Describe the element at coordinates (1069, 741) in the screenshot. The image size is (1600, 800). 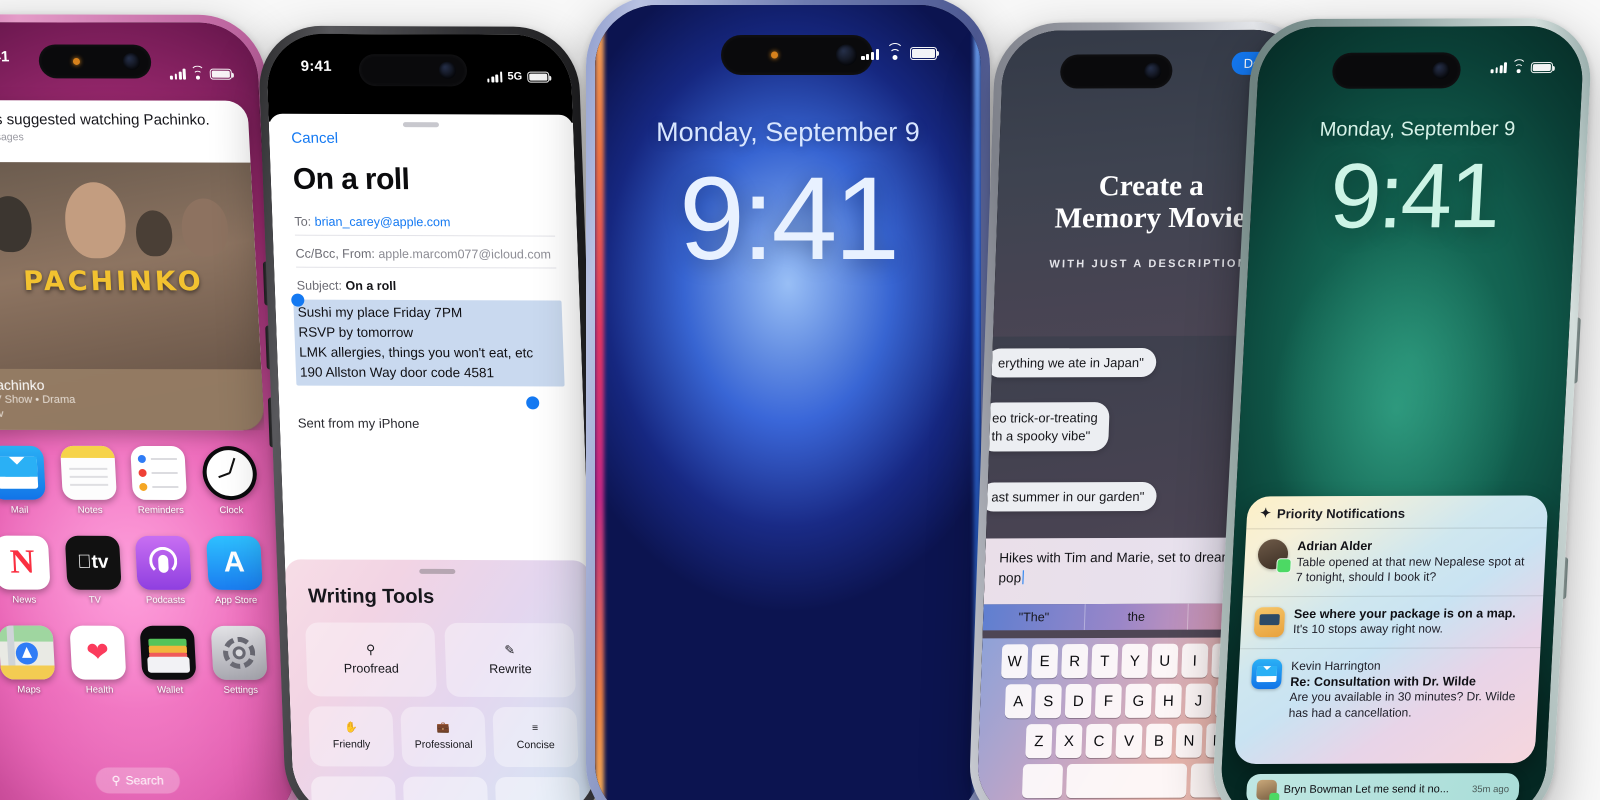
I see `key-X: X` at that location.